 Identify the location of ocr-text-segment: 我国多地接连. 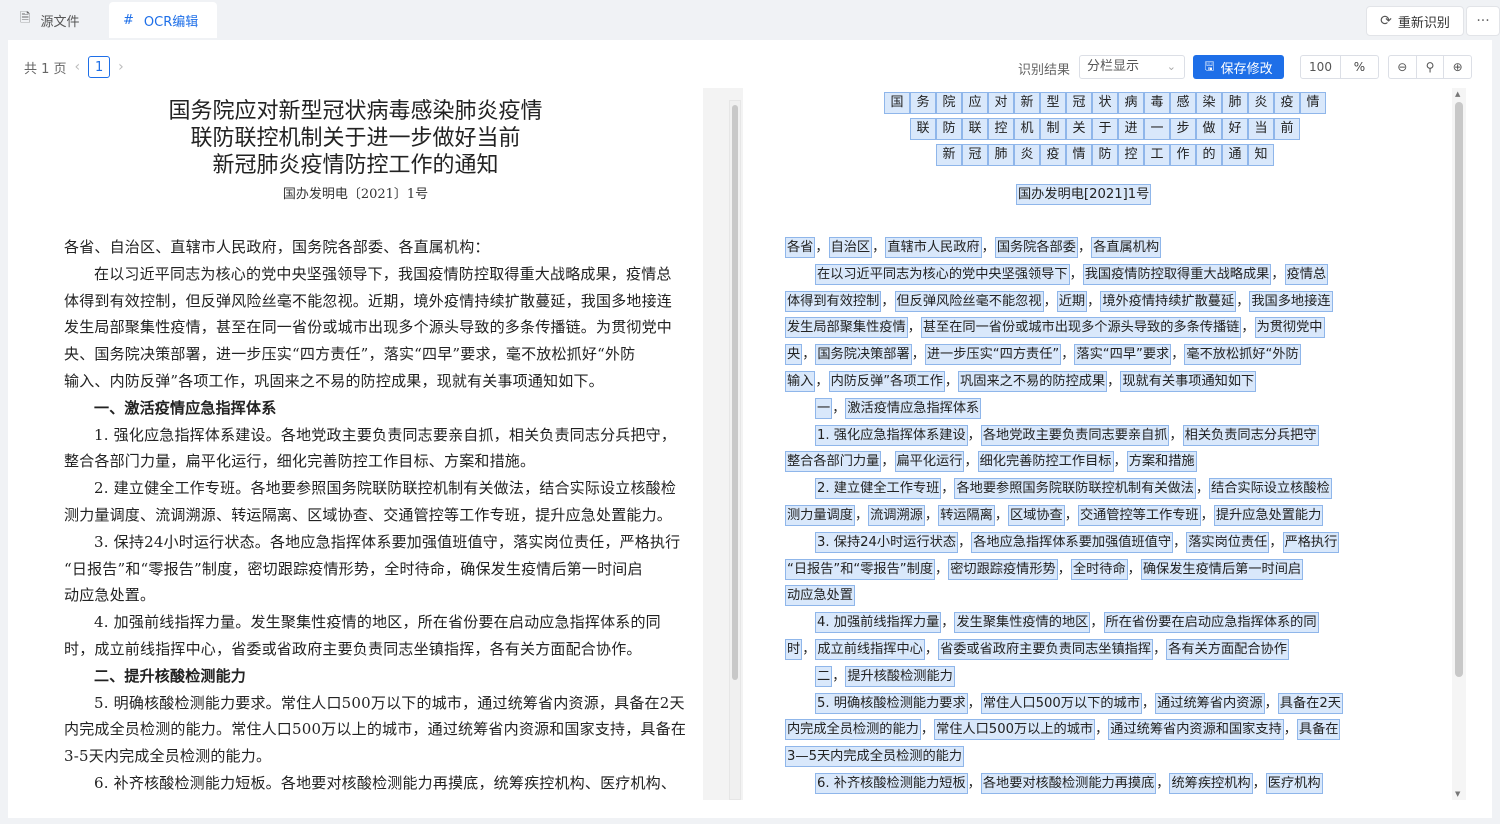
(1291, 301).